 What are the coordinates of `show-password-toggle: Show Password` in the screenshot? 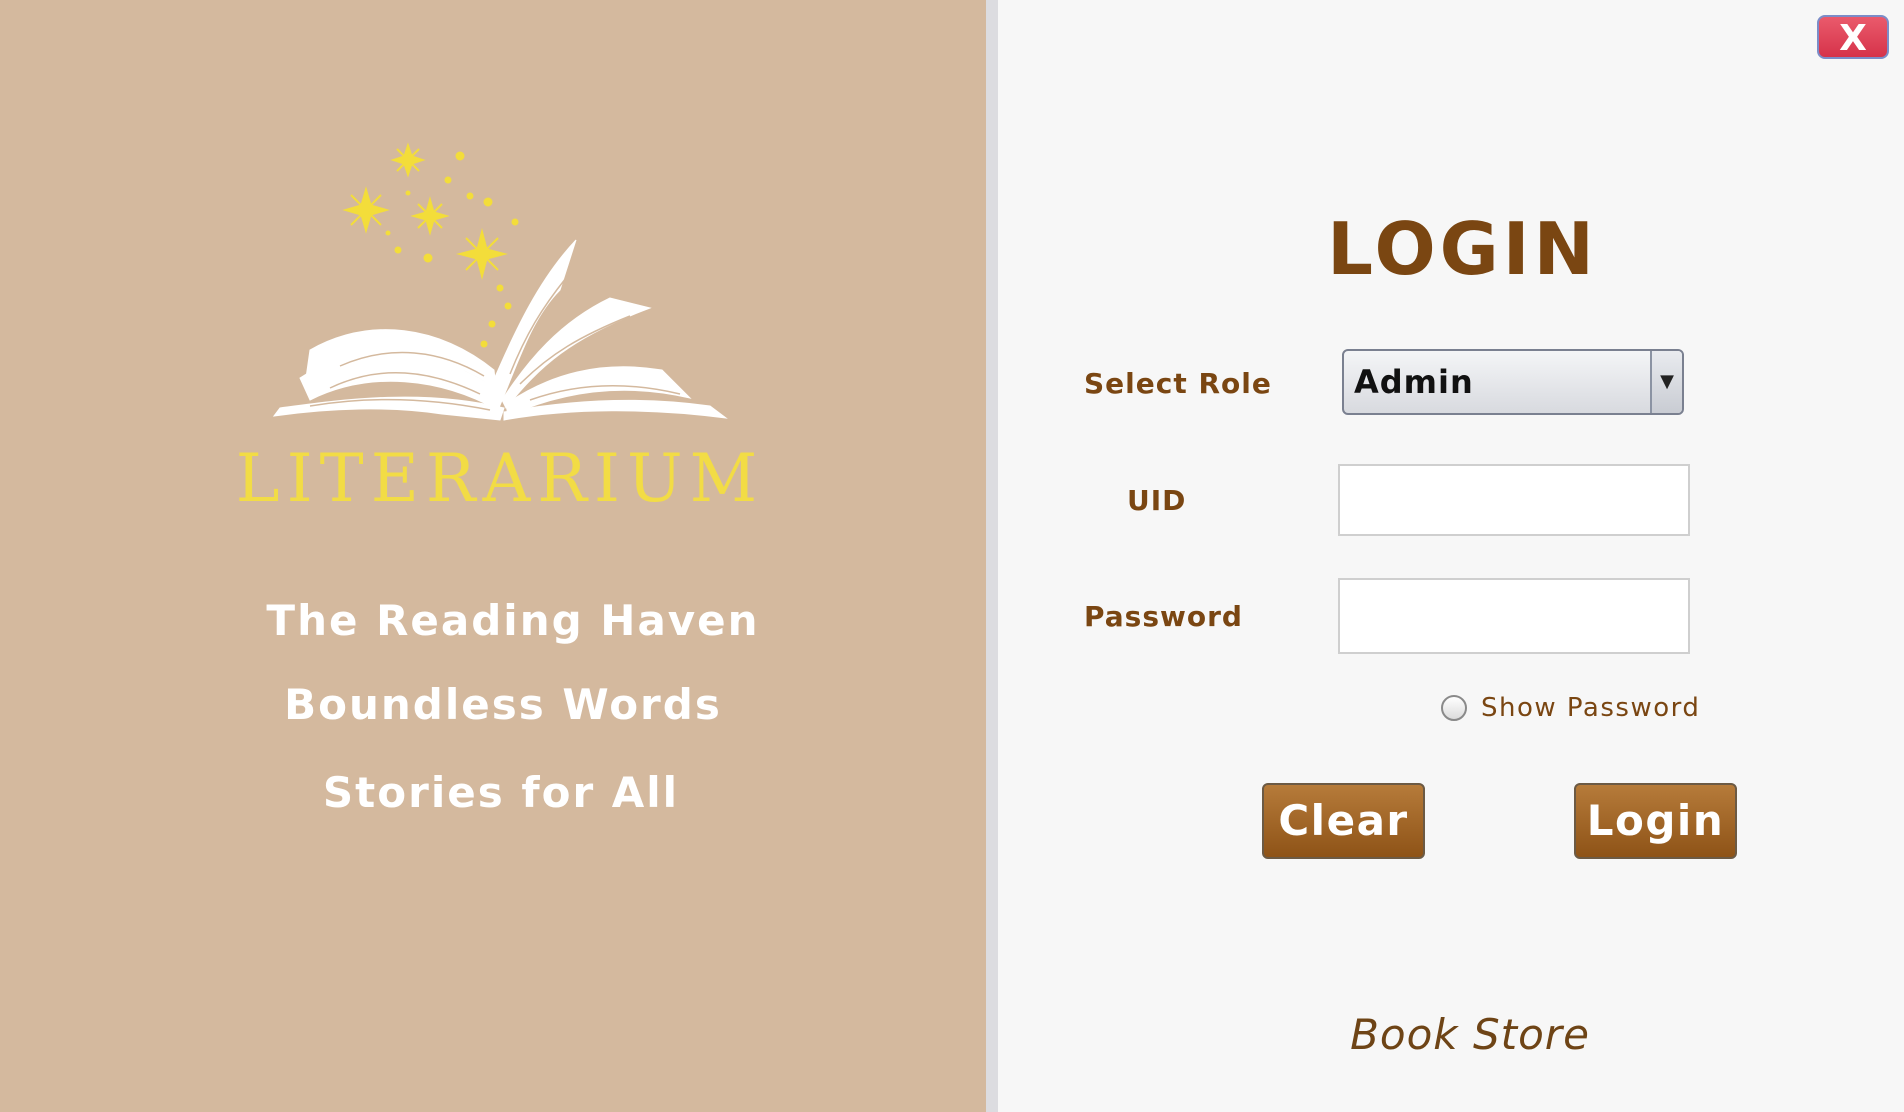 It's located at (1570, 708).